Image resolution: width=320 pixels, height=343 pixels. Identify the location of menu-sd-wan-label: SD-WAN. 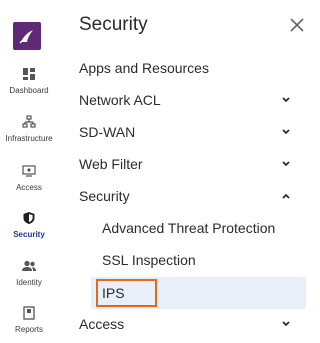
(107, 132).